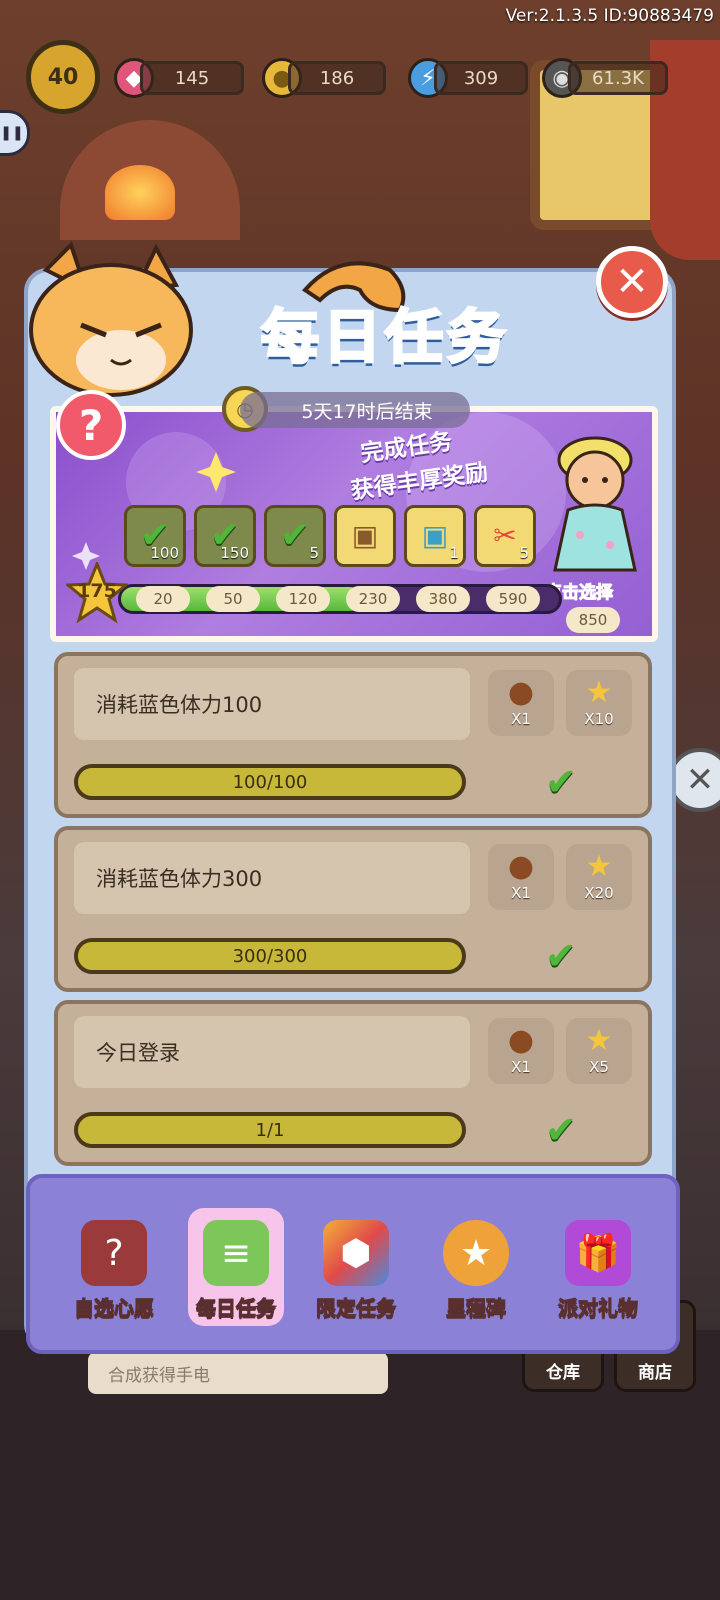 This screenshot has height=1600, width=720. I want to click on milestone-label: 590, so click(513, 599).